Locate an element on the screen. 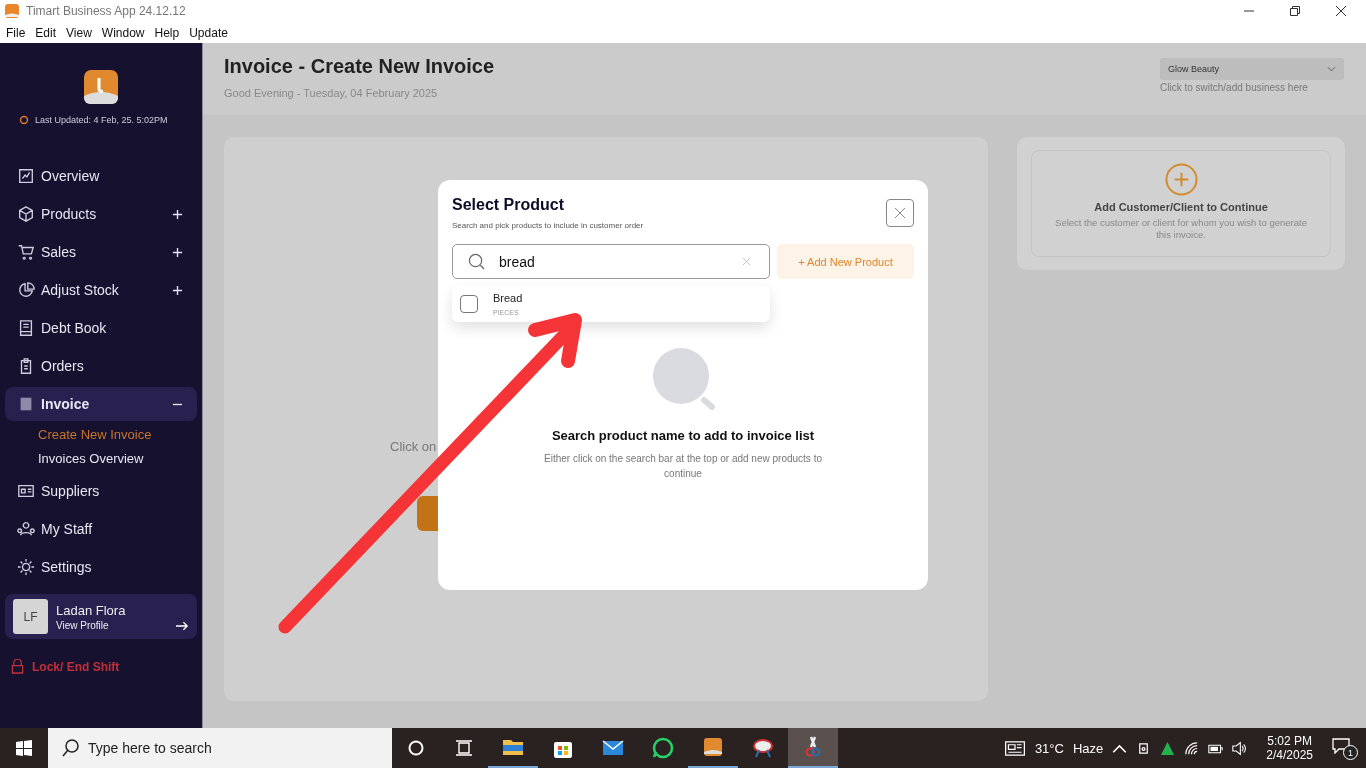  book-icon is located at coordinates (26, 328).